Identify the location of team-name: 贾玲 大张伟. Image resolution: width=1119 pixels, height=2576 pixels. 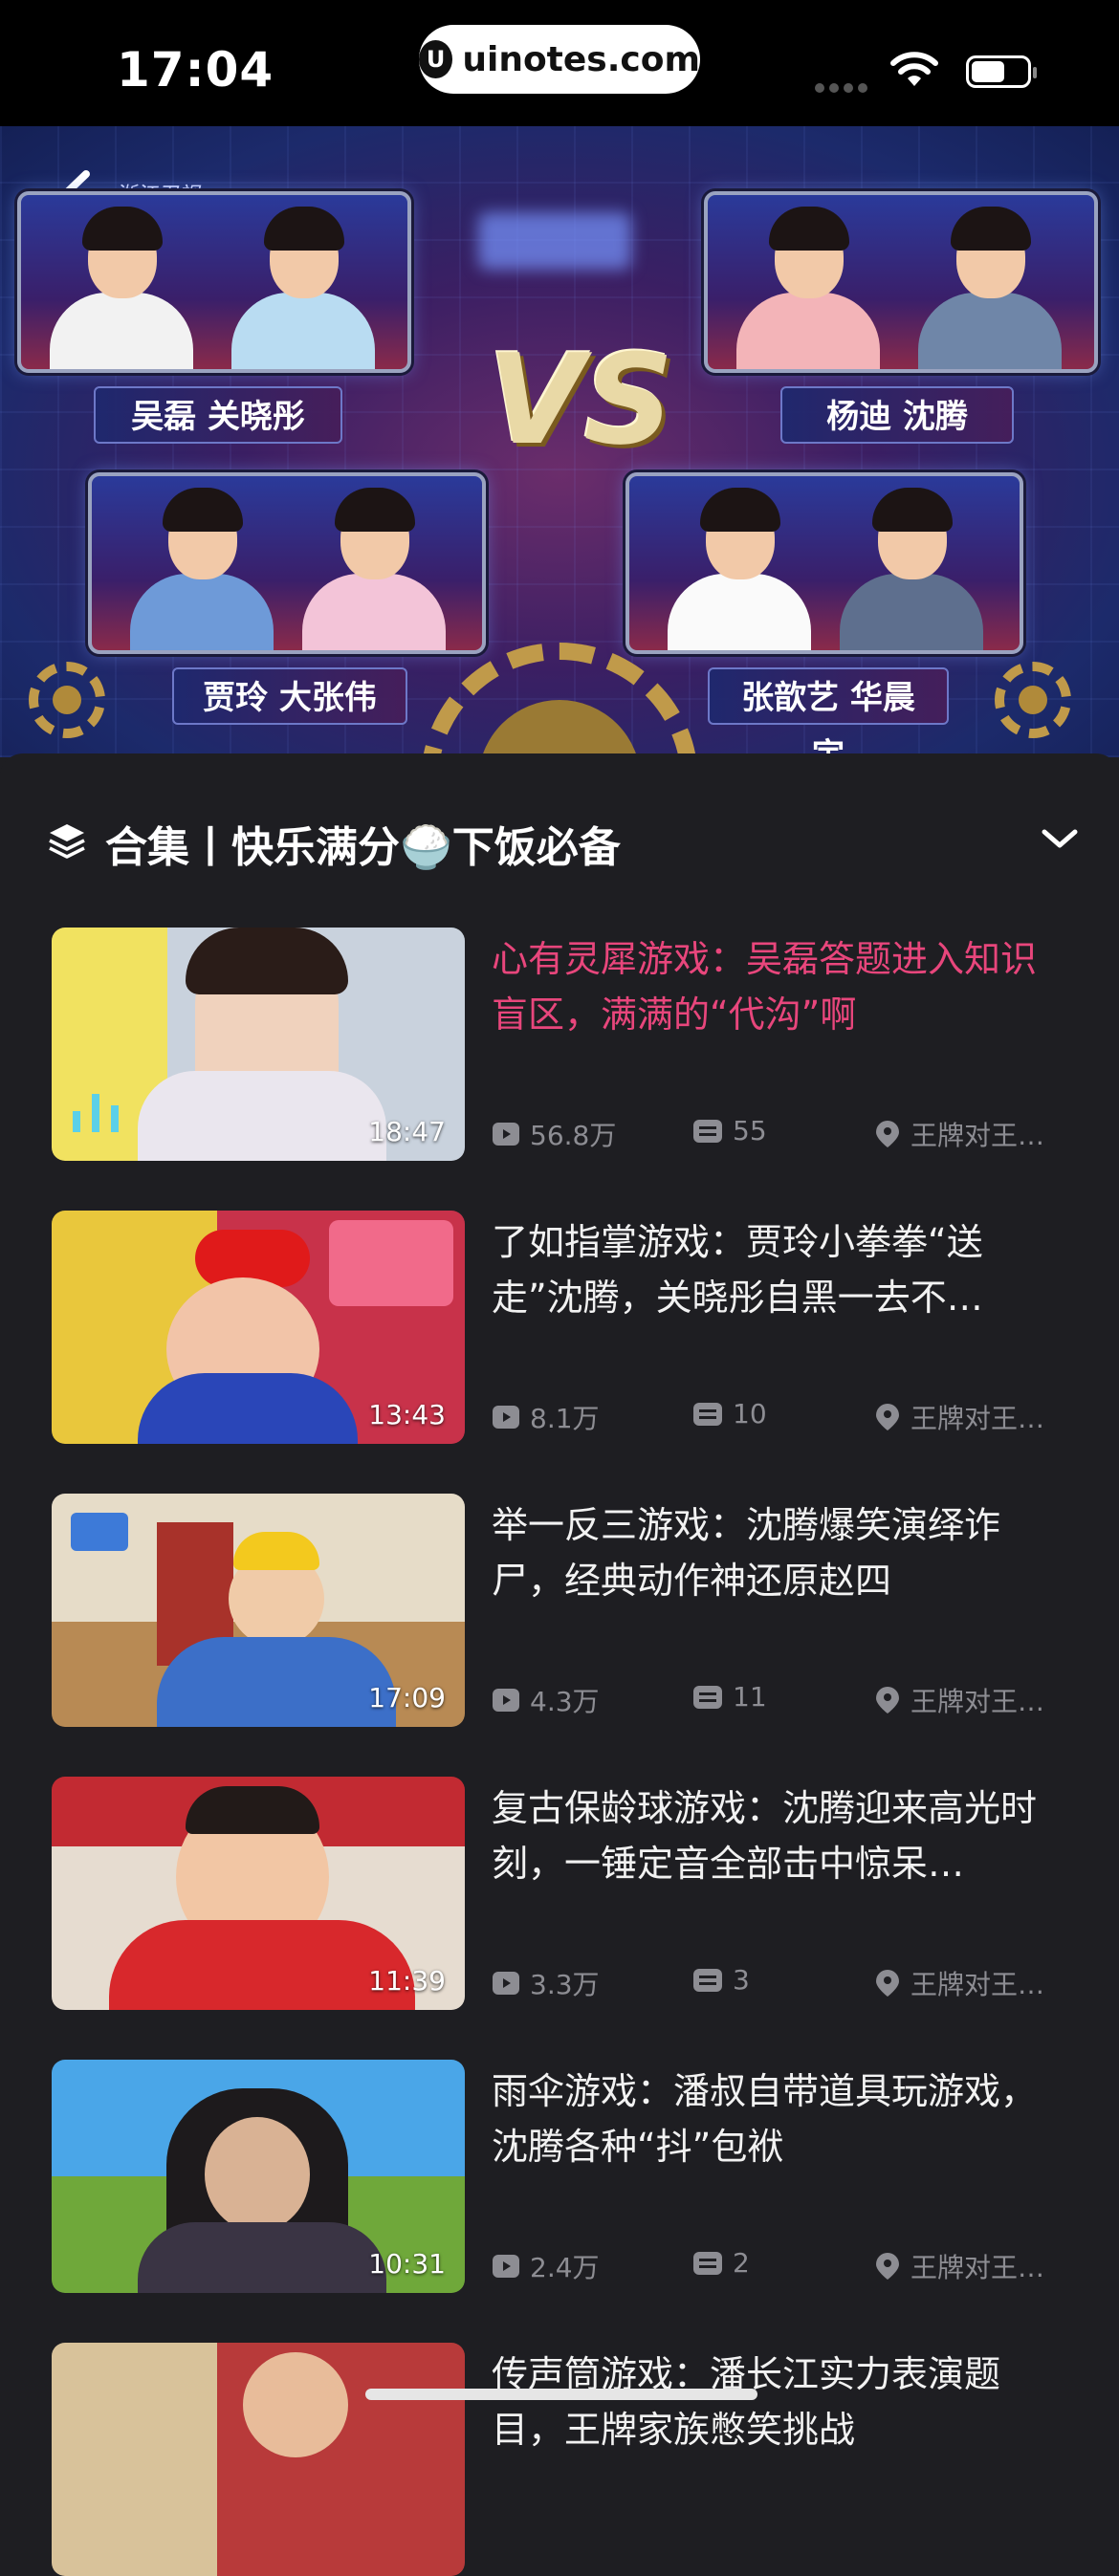
(289, 696).